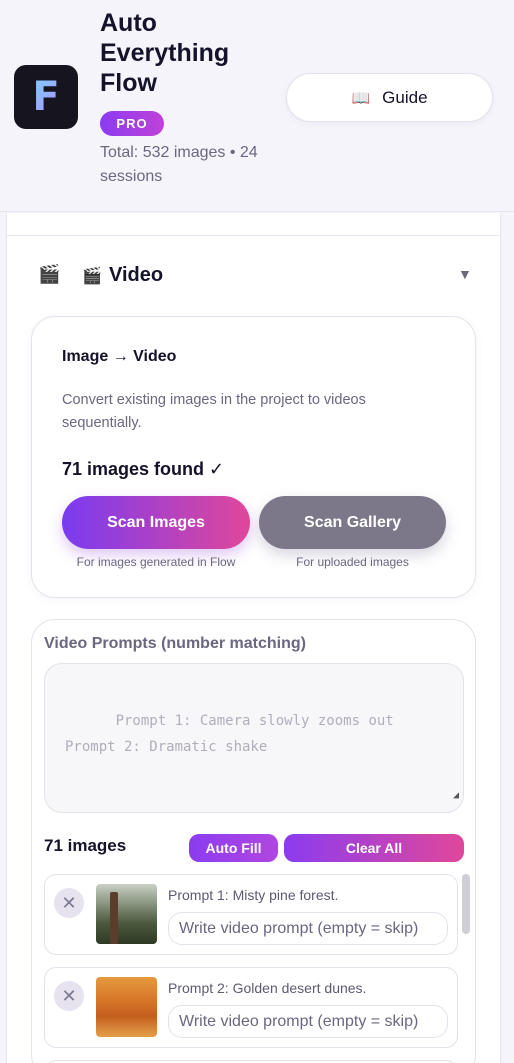  What do you see at coordinates (49, 274) in the screenshot?
I see `clapperboard-icon: 🎬` at bounding box center [49, 274].